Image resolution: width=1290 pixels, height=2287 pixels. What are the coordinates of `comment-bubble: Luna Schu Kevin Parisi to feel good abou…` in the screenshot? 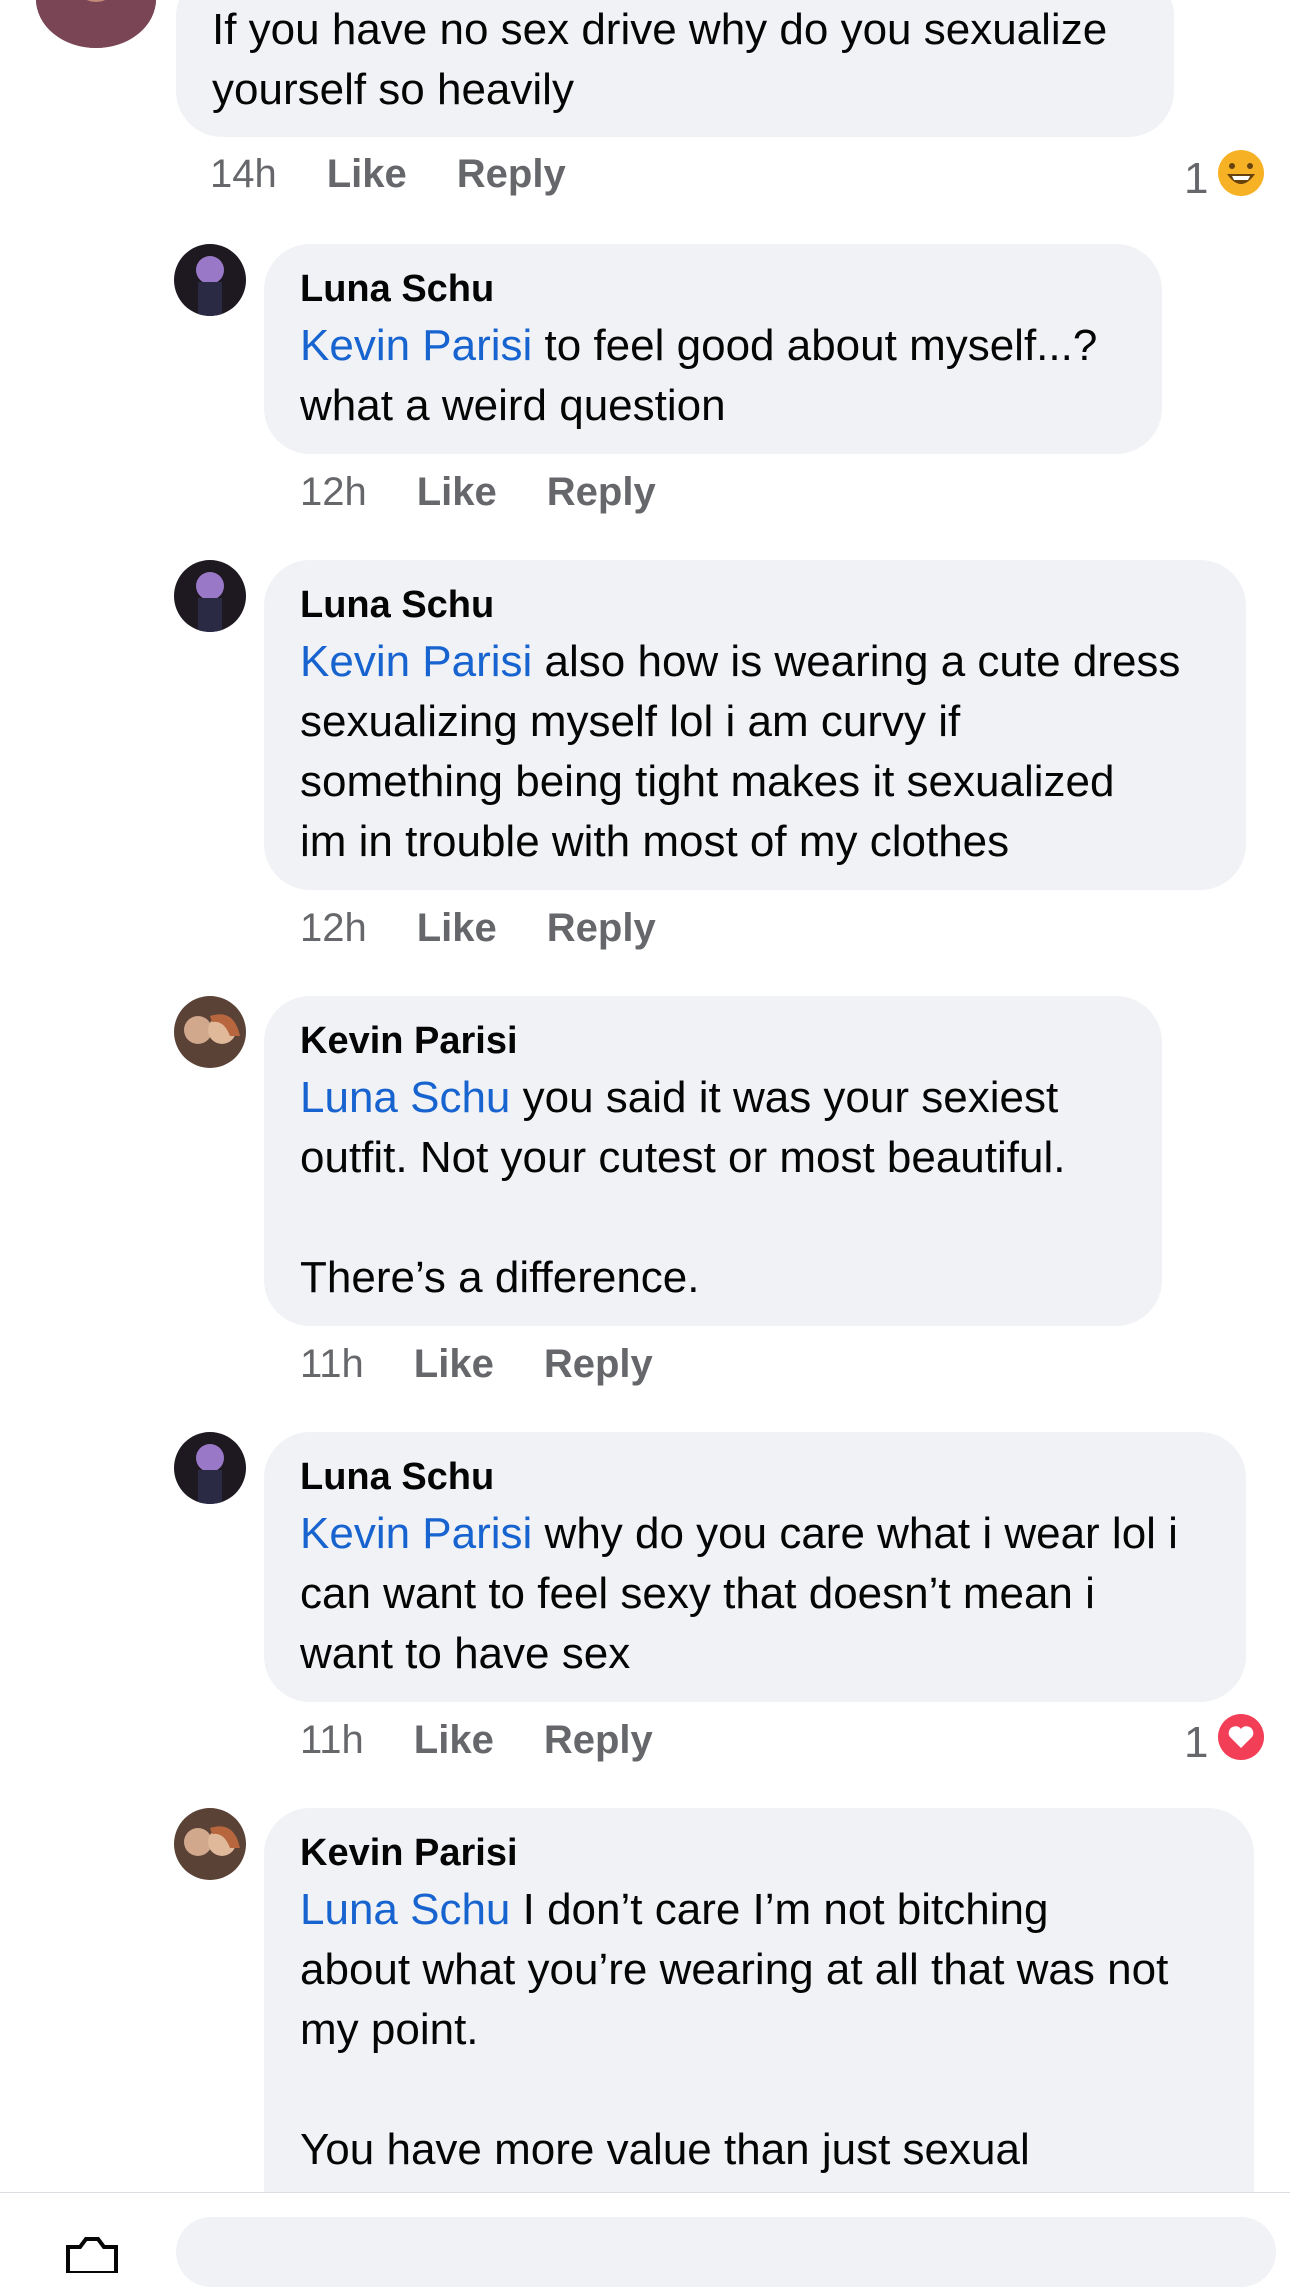 It's located at (713, 349).